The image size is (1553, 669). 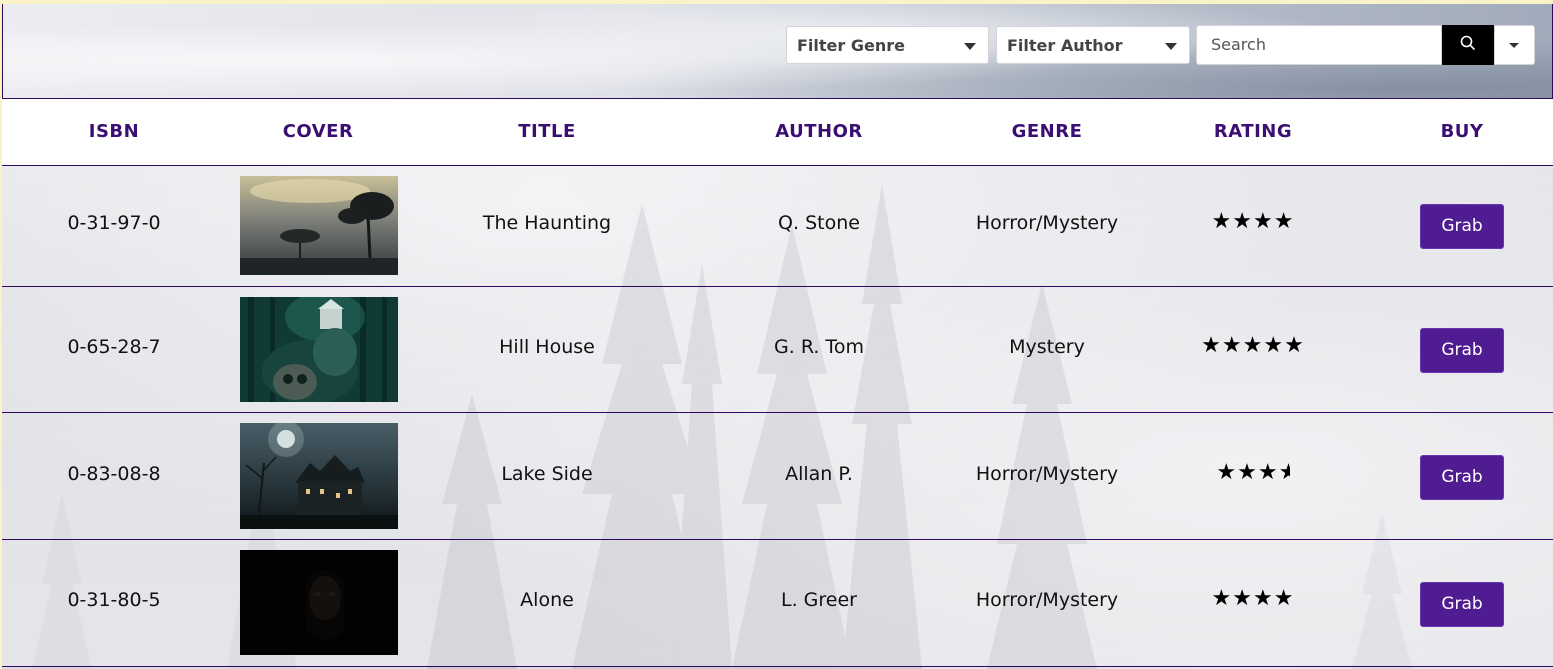 I want to click on genre-cell: Mystery, so click(x=1047, y=347).